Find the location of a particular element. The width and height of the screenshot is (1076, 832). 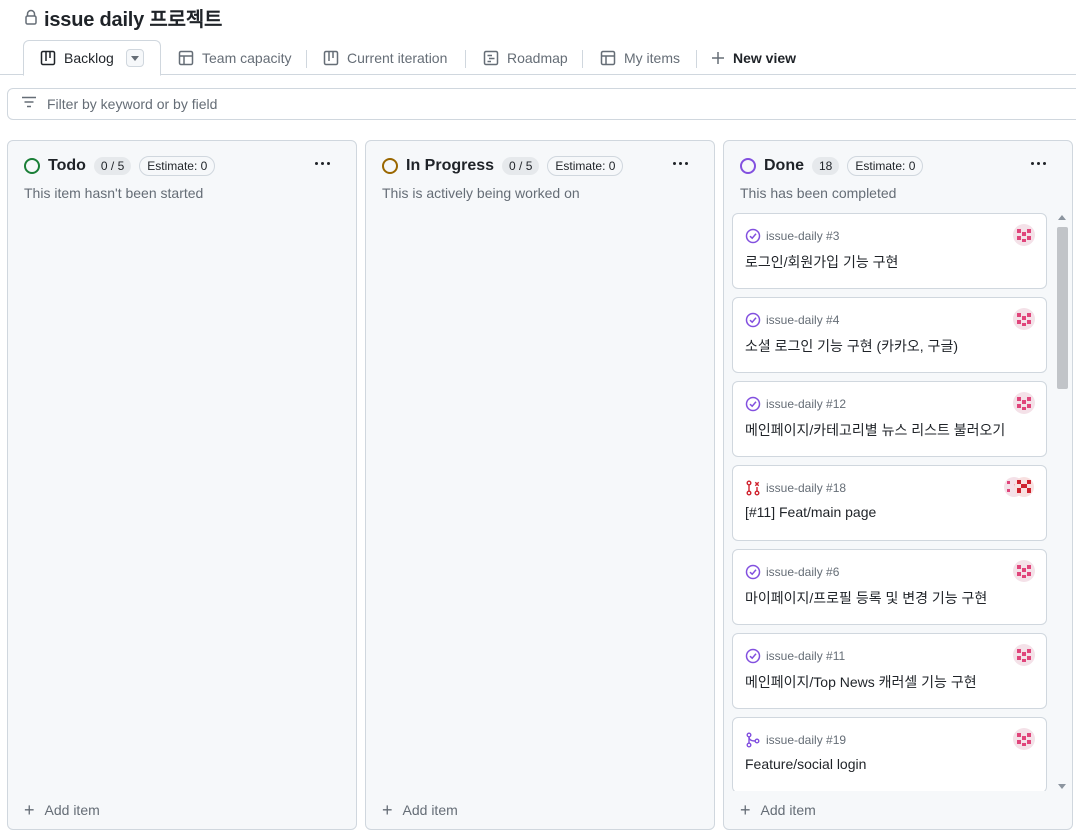

tab-current-iteration: Current iteration is located at coordinates (385, 57).